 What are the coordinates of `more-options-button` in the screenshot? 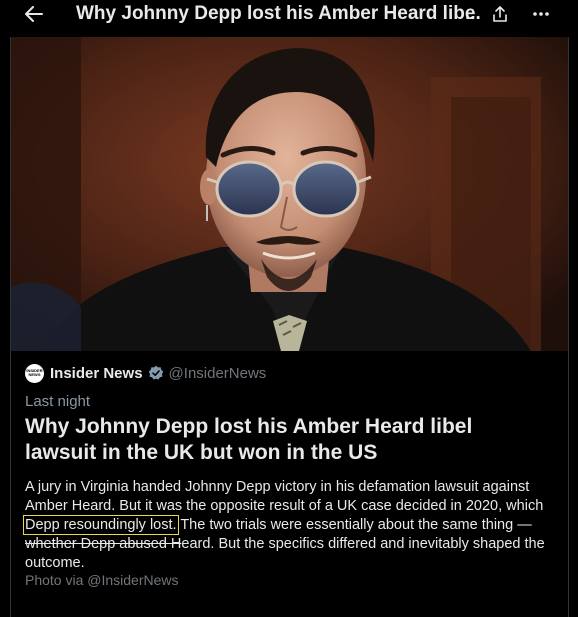 It's located at (541, 14).